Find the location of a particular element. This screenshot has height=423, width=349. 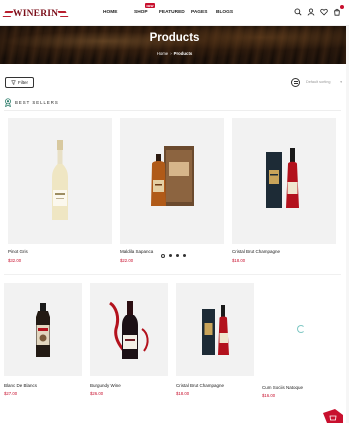

product-name: Blanc De Blancs is located at coordinates (20, 385).